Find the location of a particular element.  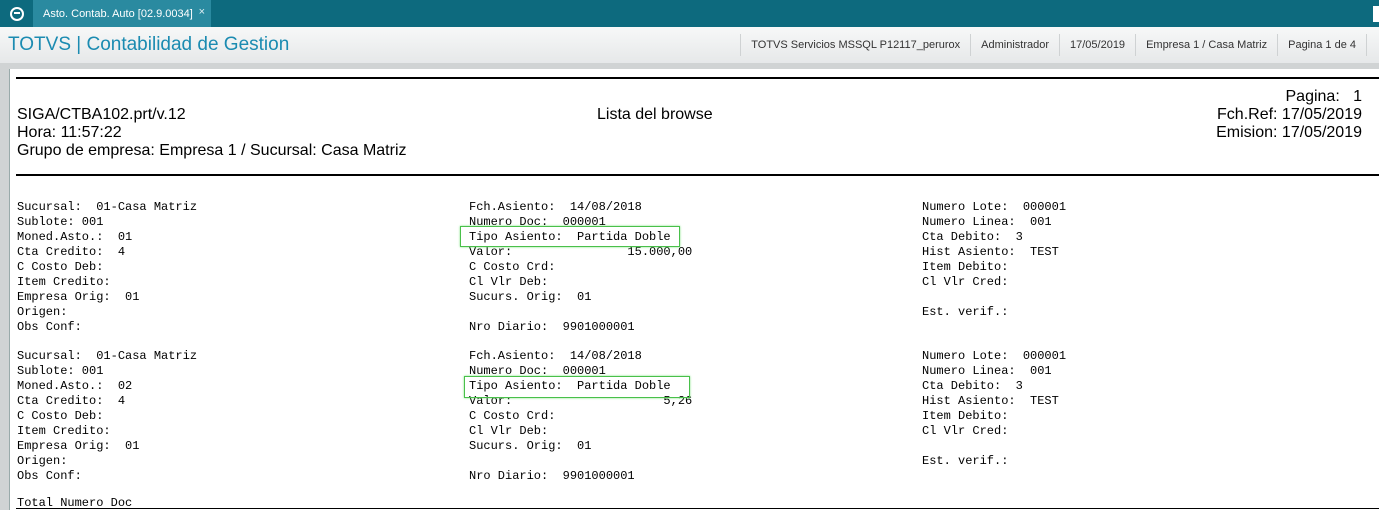

valor-field: Valor: 15.000,00 is located at coordinates (581, 252).